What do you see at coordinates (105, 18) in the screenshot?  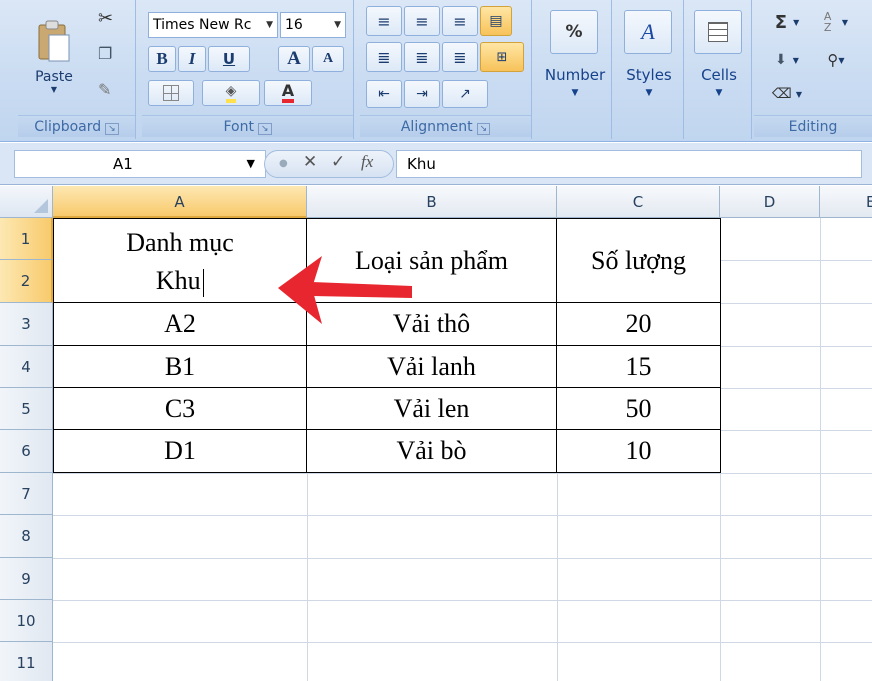 I see `cut-icon: ✂` at bounding box center [105, 18].